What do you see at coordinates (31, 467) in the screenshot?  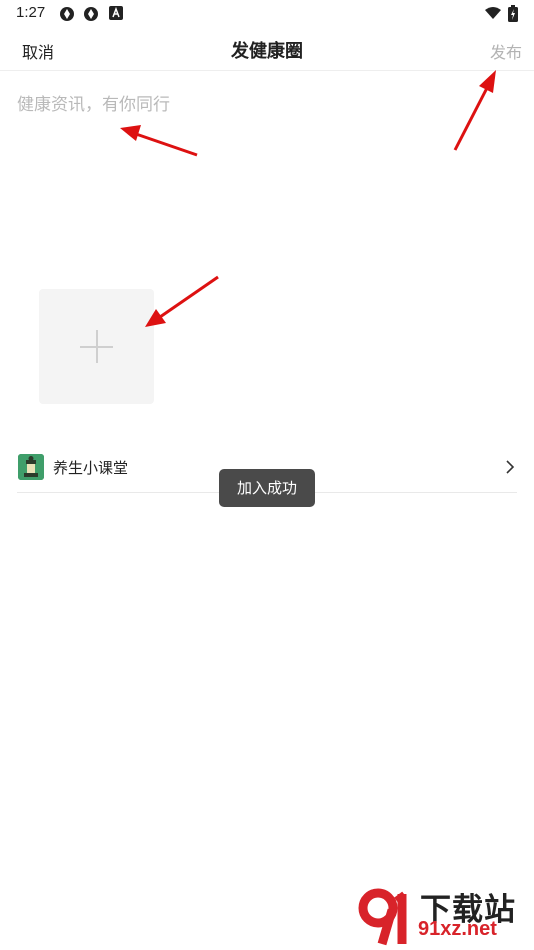 I see `category-thumbnail-icon` at bounding box center [31, 467].